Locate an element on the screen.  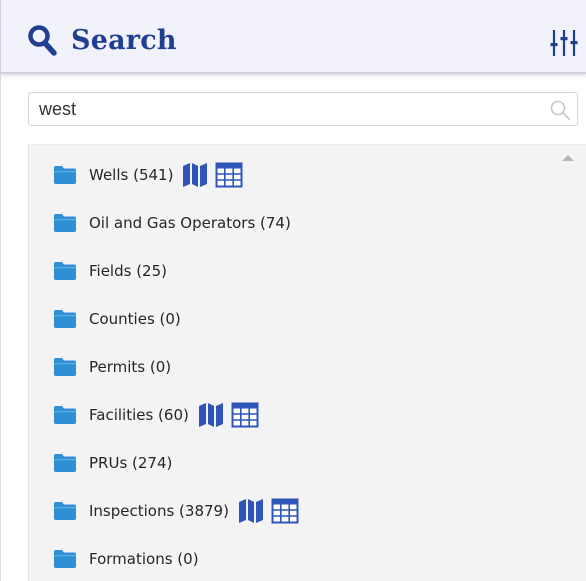
search-field is located at coordinates (303, 109).